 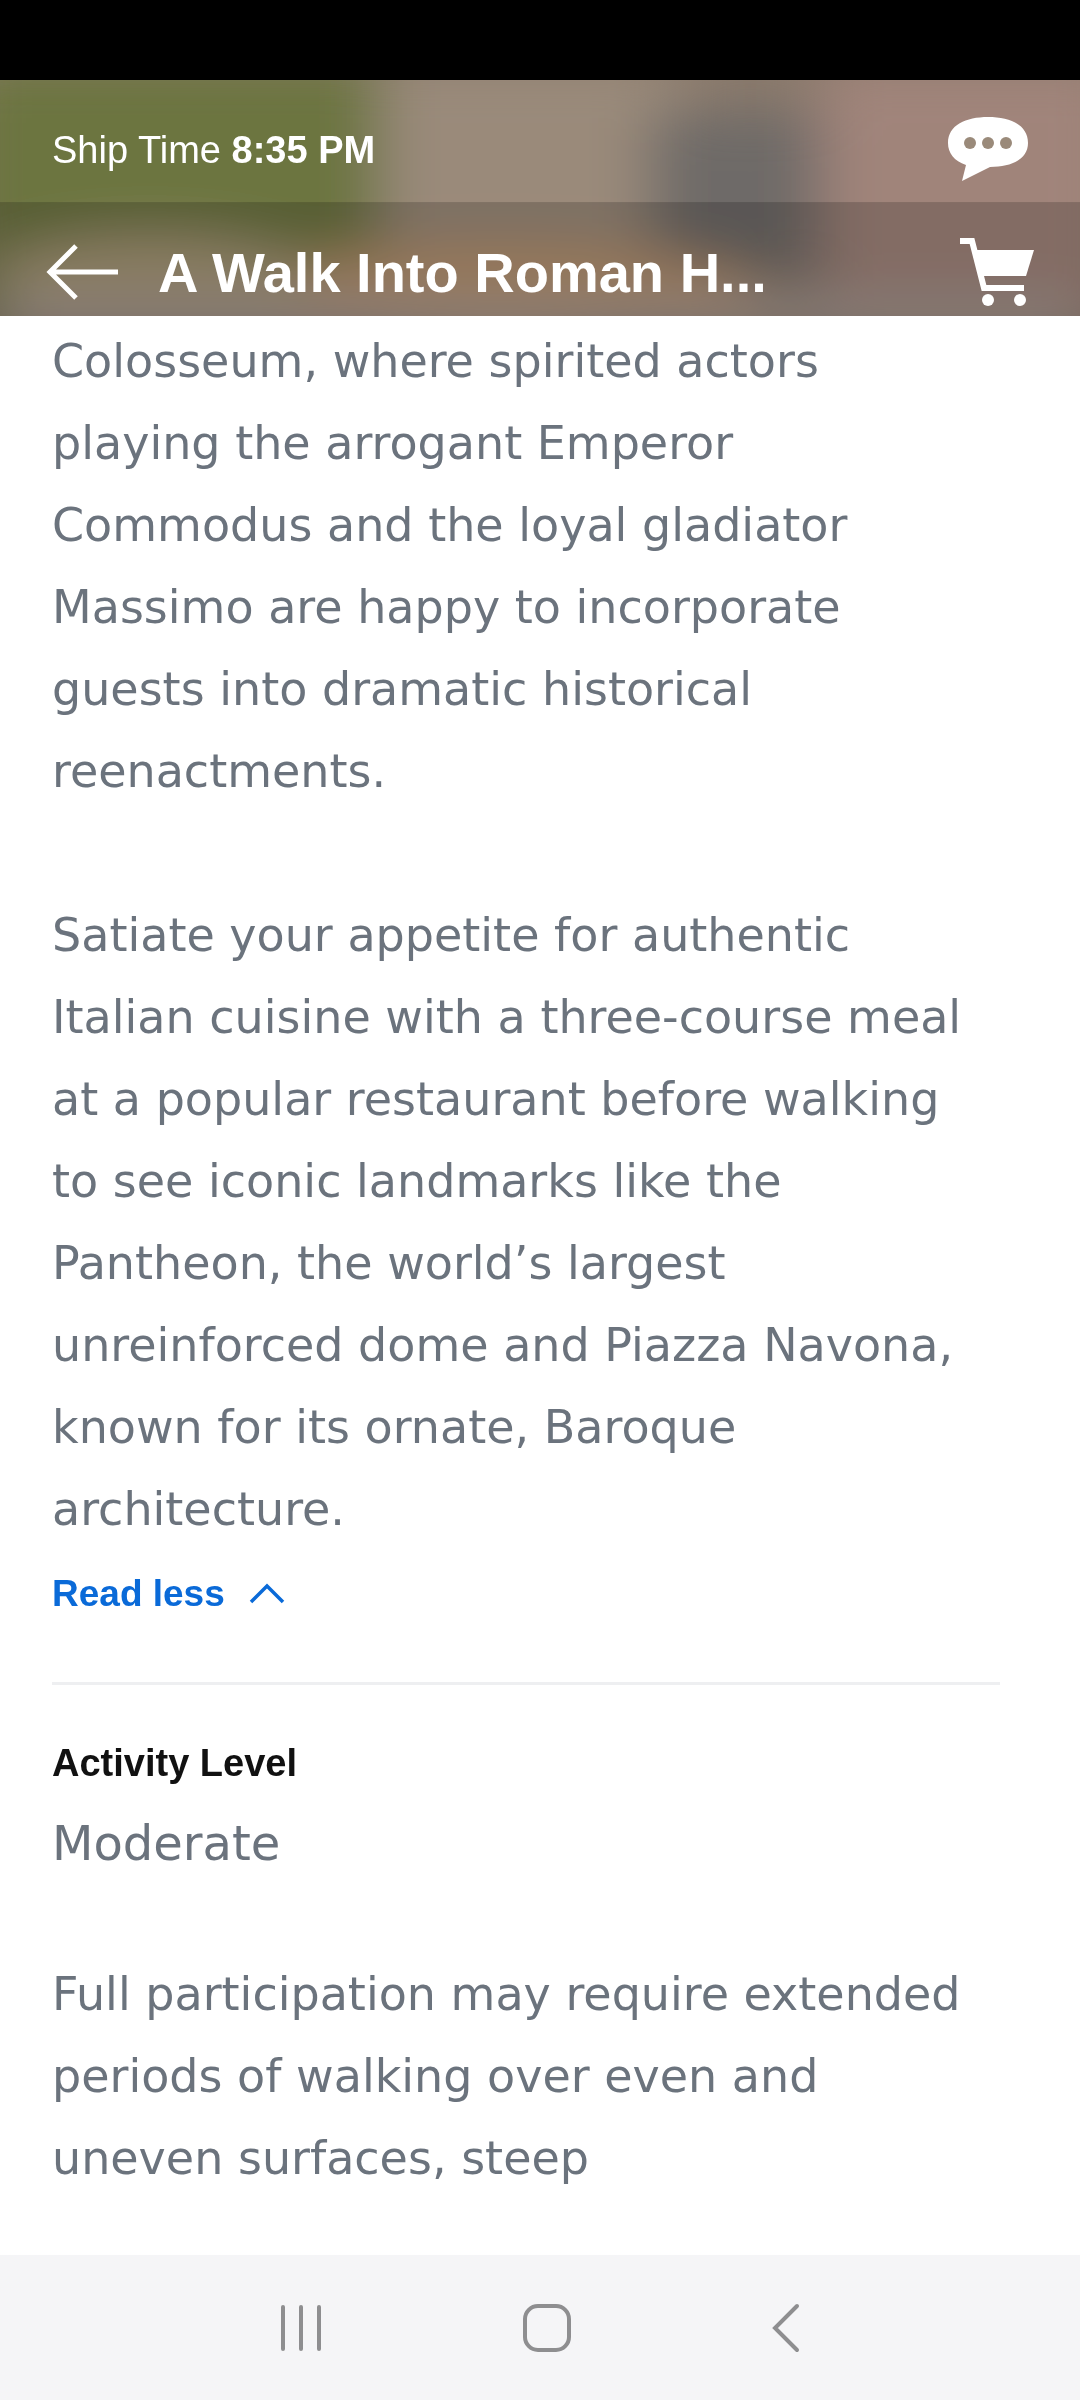 I want to click on ship-time: Ship Time 8:35 PM, so click(x=214, y=150).